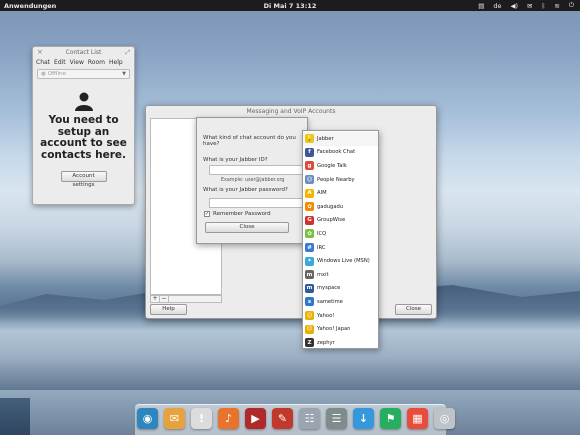 This screenshot has width=580, height=435. I want to click on protocol-option-label: mxit, so click(323, 274).